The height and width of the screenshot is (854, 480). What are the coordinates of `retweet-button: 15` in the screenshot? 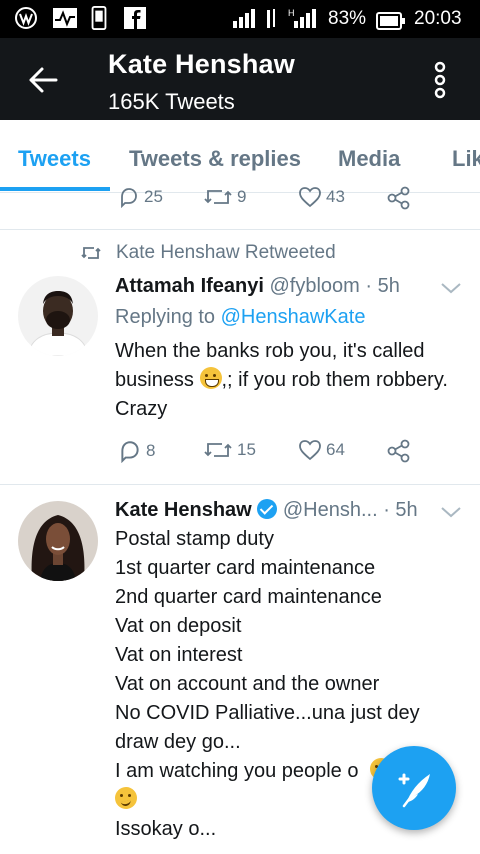 It's located at (229, 450).